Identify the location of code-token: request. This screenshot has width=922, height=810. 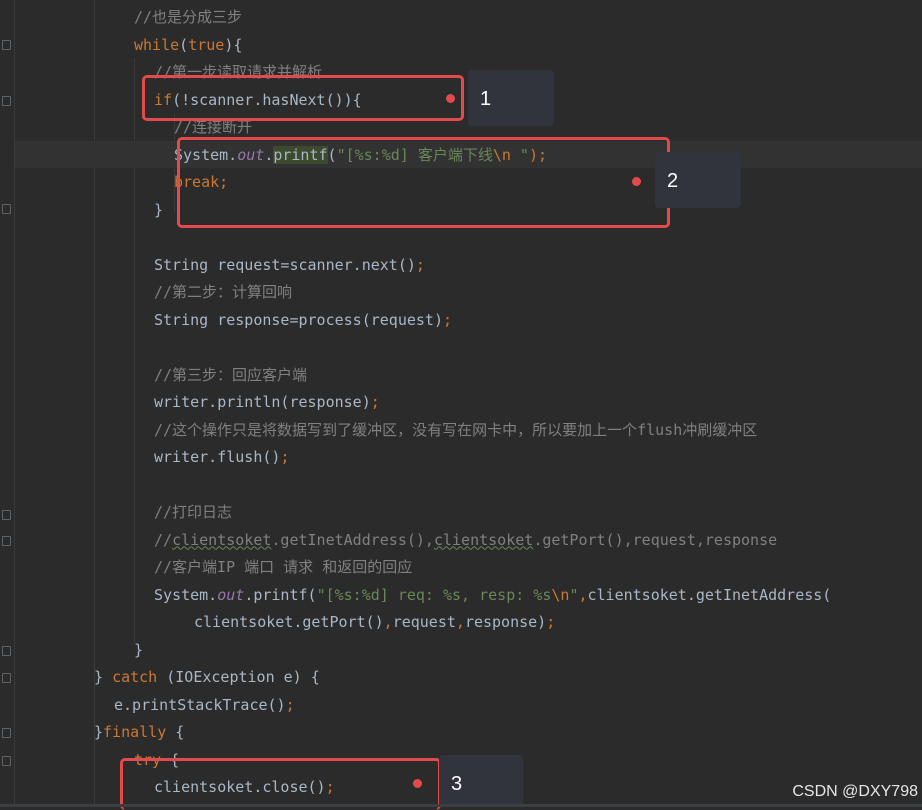
(424, 622).